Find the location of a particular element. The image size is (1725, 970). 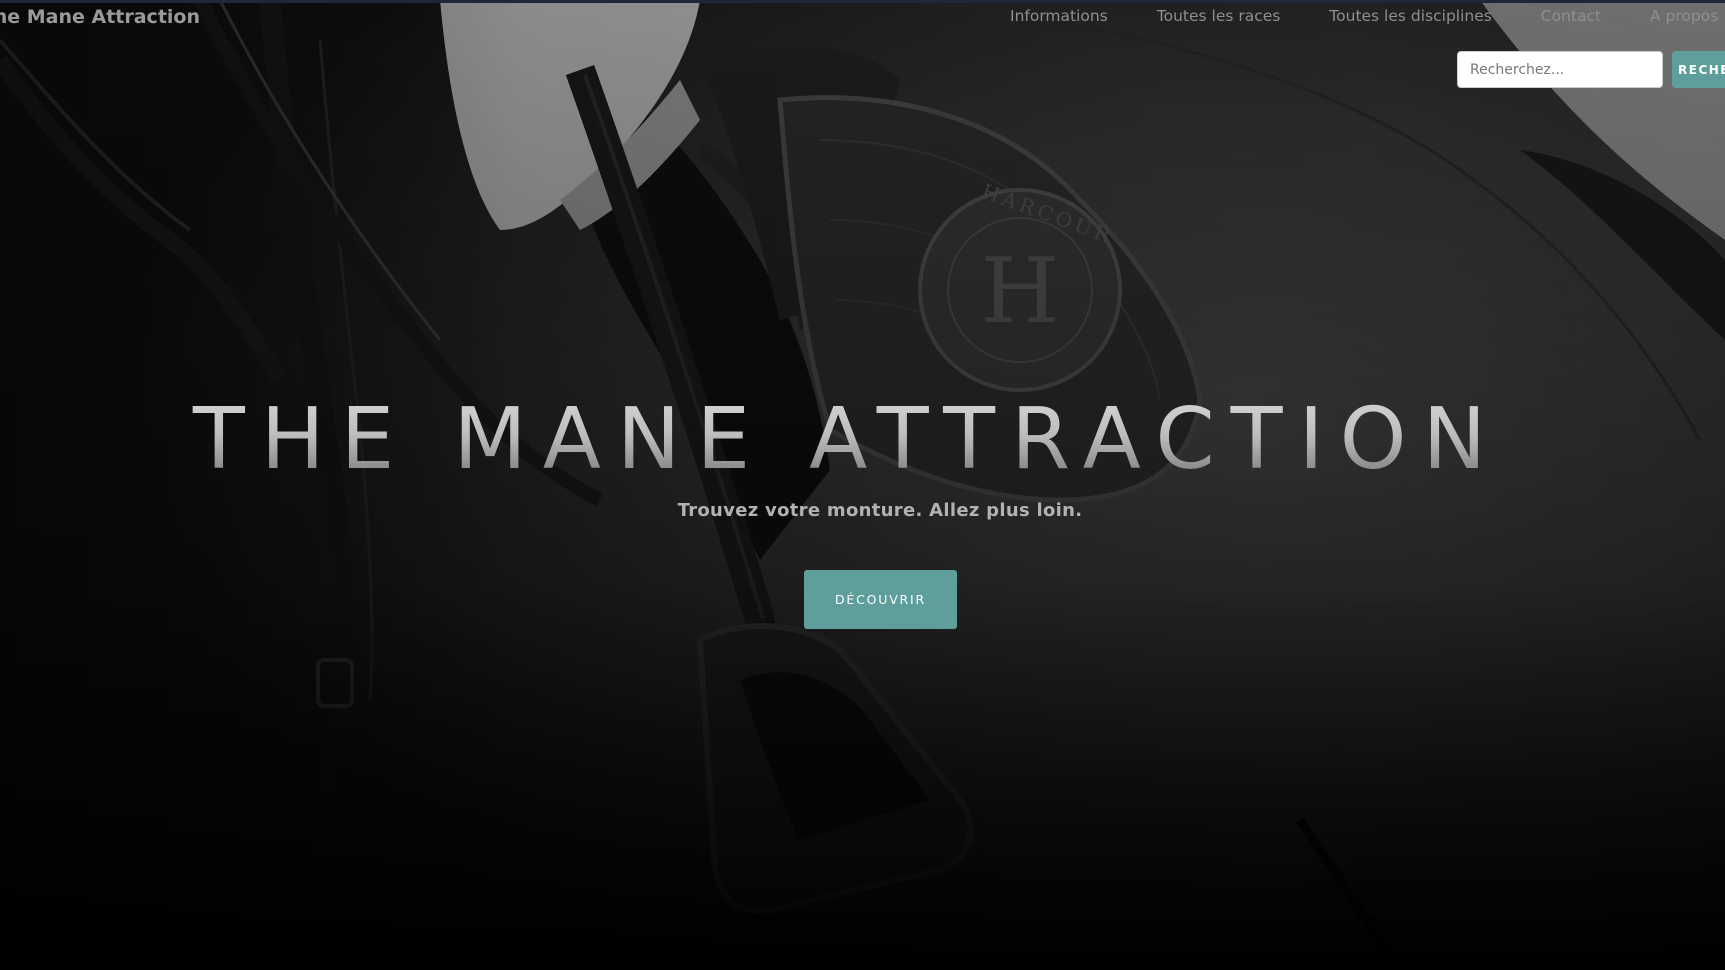

search-button: RECHERCHER is located at coordinates (1698, 69).